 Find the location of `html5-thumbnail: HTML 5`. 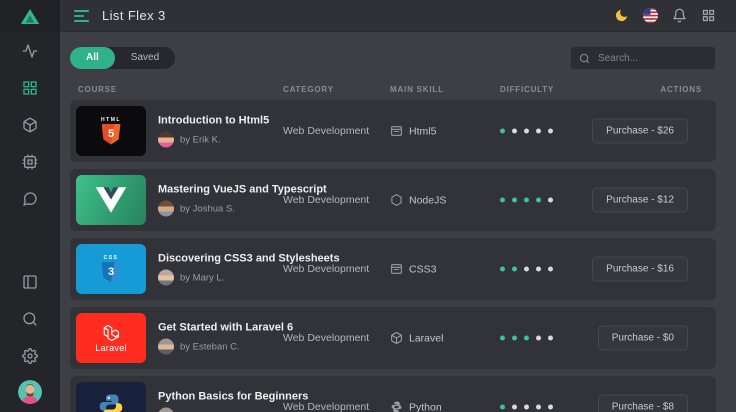

html5-thumbnail: HTML 5 is located at coordinates (111, 131).